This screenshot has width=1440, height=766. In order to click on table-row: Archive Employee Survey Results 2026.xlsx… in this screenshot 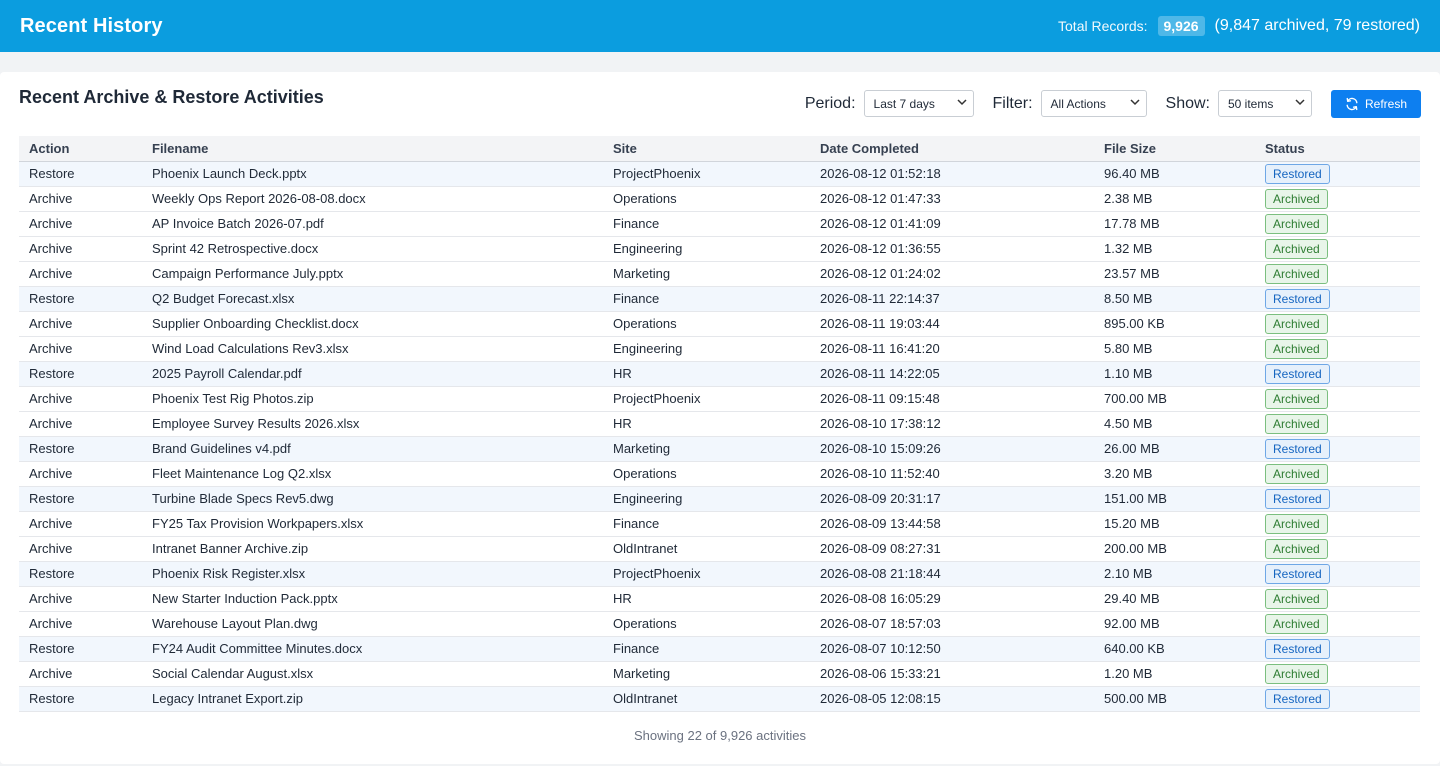, I will do `click(719, 423)`.